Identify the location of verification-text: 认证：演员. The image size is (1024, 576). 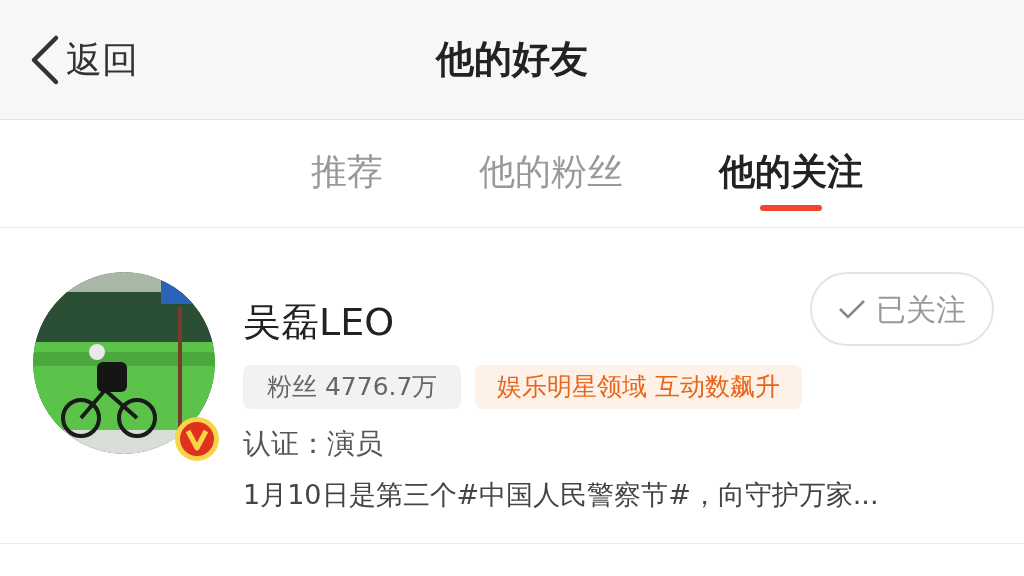
(313, 444).